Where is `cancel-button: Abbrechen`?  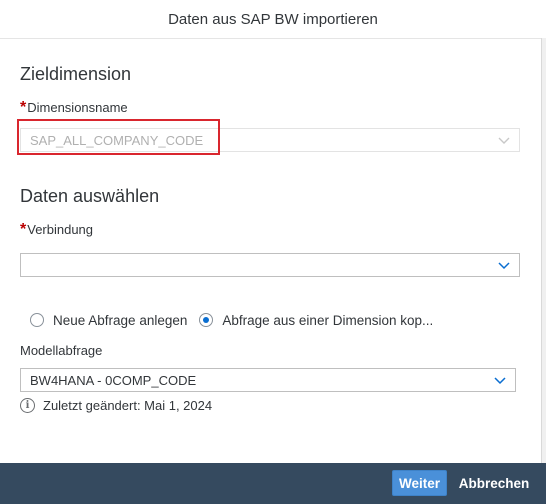 cancel-button: Abbrechen is located at coordinates (494, 483).